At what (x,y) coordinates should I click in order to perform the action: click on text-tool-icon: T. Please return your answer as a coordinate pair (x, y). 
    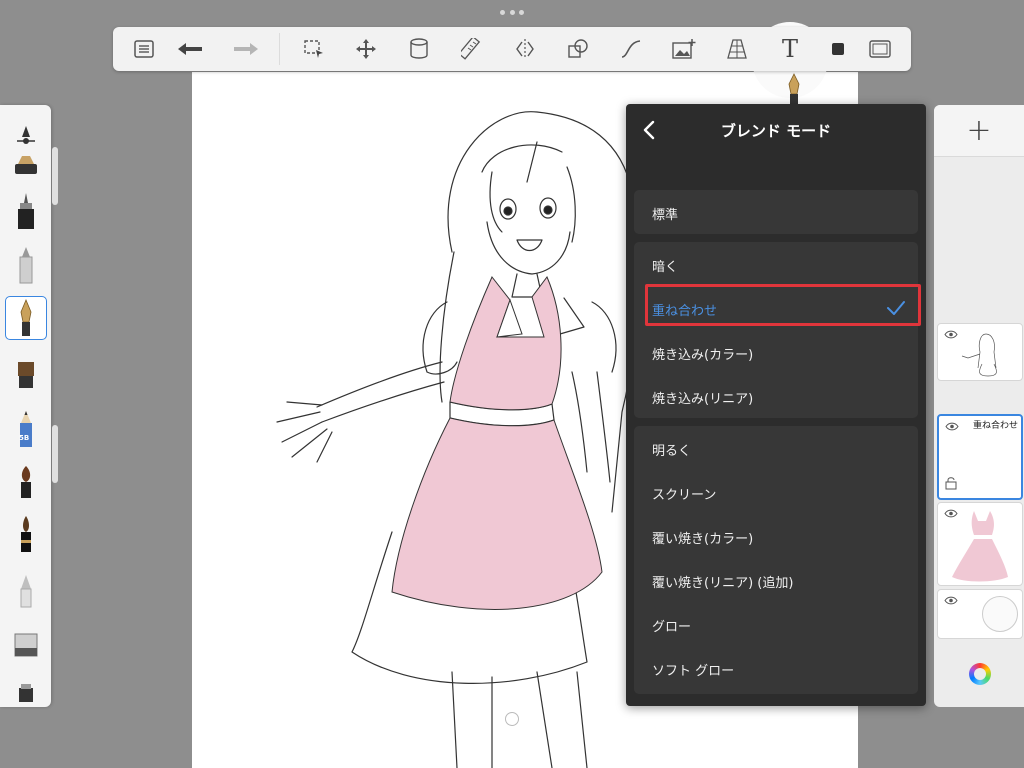
    Looking at the image, I should click on (790, 49).